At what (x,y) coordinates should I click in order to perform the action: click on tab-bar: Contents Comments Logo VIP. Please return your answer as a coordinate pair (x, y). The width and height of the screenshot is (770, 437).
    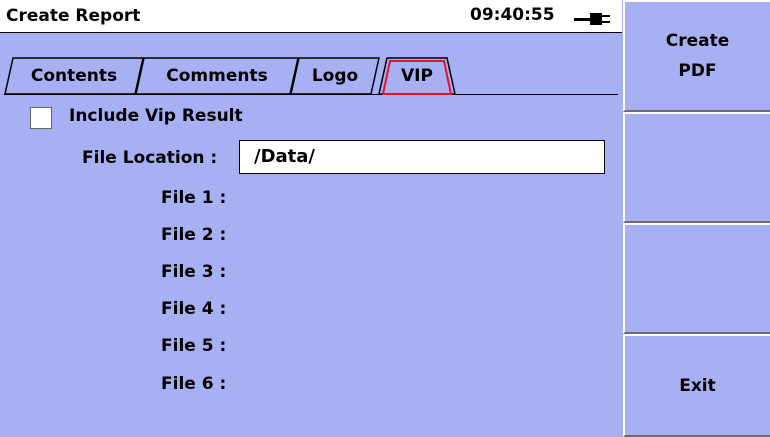
    Looking at the image, I should click on (311, 64).